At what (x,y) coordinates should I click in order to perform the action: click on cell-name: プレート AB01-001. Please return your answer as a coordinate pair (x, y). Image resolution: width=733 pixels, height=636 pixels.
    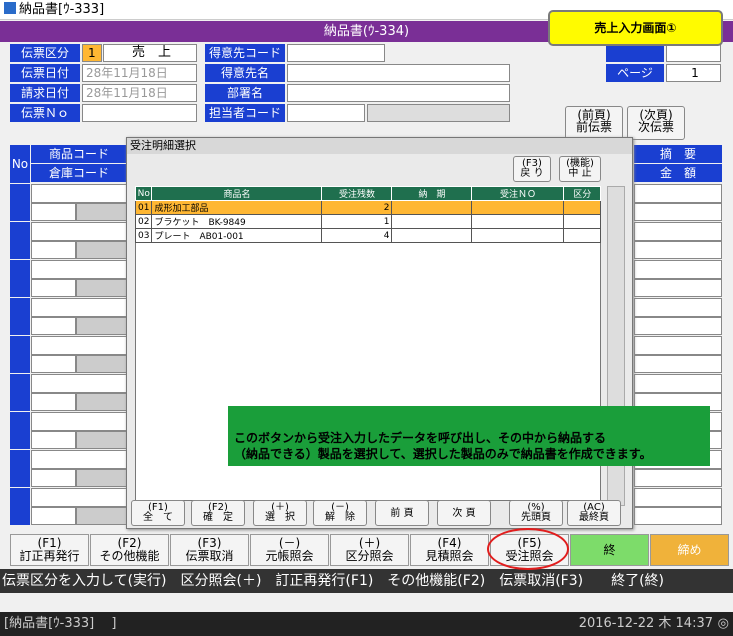
    Looking at the image, I should click on (237, 235).